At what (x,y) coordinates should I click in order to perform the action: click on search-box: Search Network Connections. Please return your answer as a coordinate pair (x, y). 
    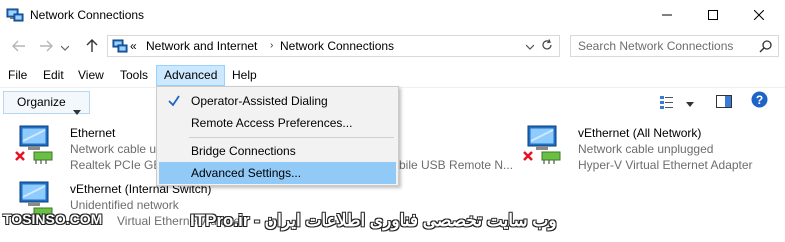
    Looking at the image, I should click on (674, 46).